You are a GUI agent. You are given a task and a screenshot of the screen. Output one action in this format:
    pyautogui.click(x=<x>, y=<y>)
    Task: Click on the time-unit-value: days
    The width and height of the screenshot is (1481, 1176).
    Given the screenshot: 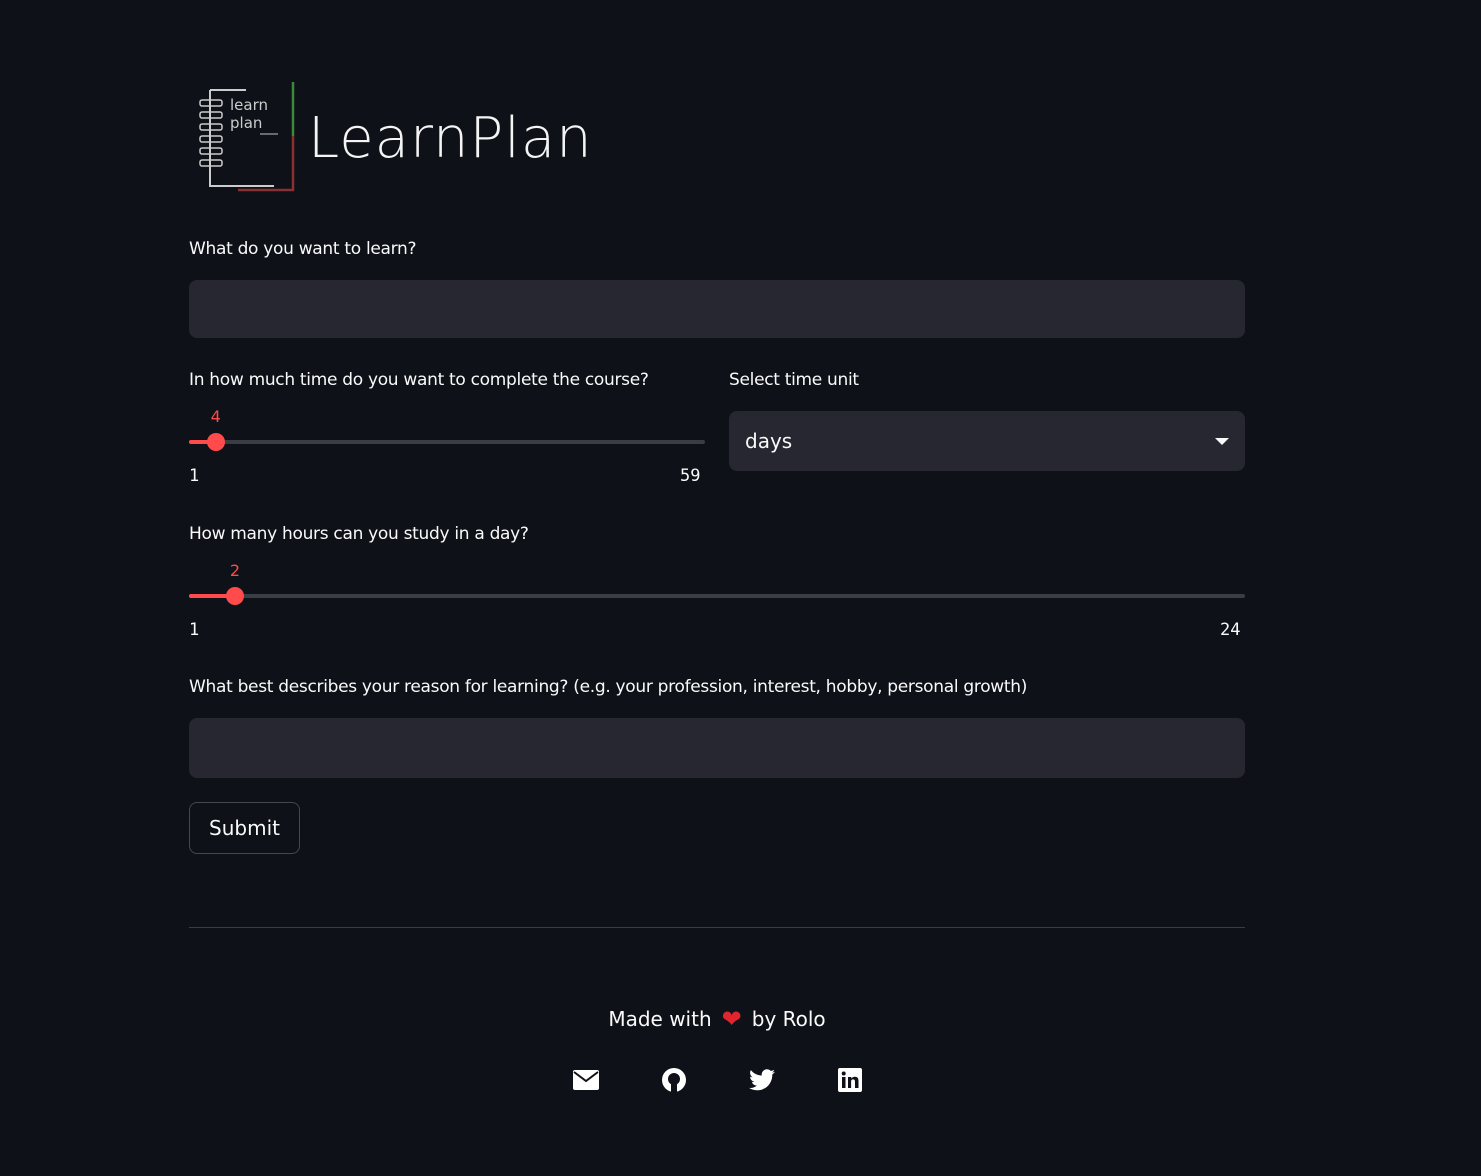 What is the action you would take?
    pyautogui.click(x=769, y=441)
    